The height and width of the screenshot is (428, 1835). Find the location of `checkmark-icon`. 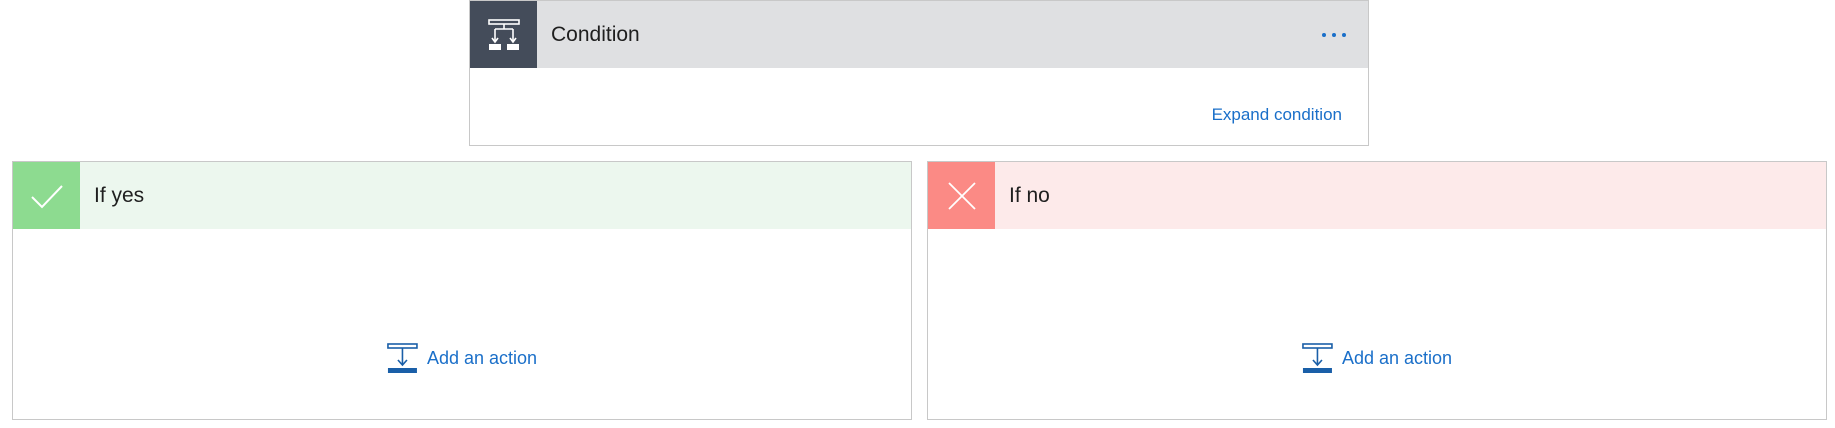

checkmark-icon is located at coordinates (46, 196).